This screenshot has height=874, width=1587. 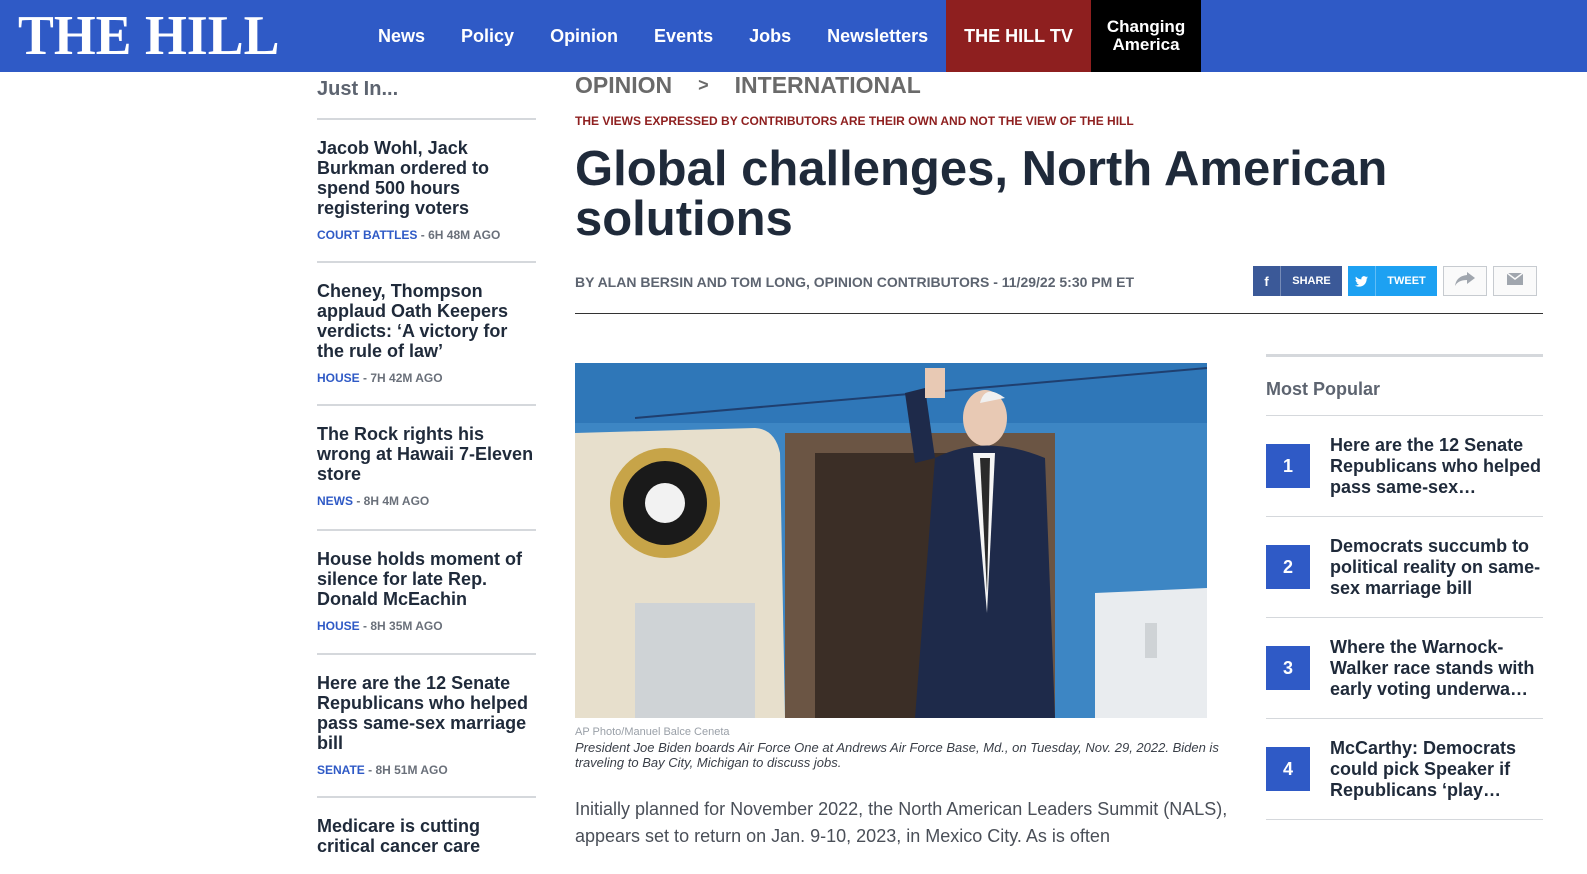 What do you see at coordinates (401, 626) in the screenshot?
I see `timestamp: - 8H 35M AGO` at bounding box center [401, 626].